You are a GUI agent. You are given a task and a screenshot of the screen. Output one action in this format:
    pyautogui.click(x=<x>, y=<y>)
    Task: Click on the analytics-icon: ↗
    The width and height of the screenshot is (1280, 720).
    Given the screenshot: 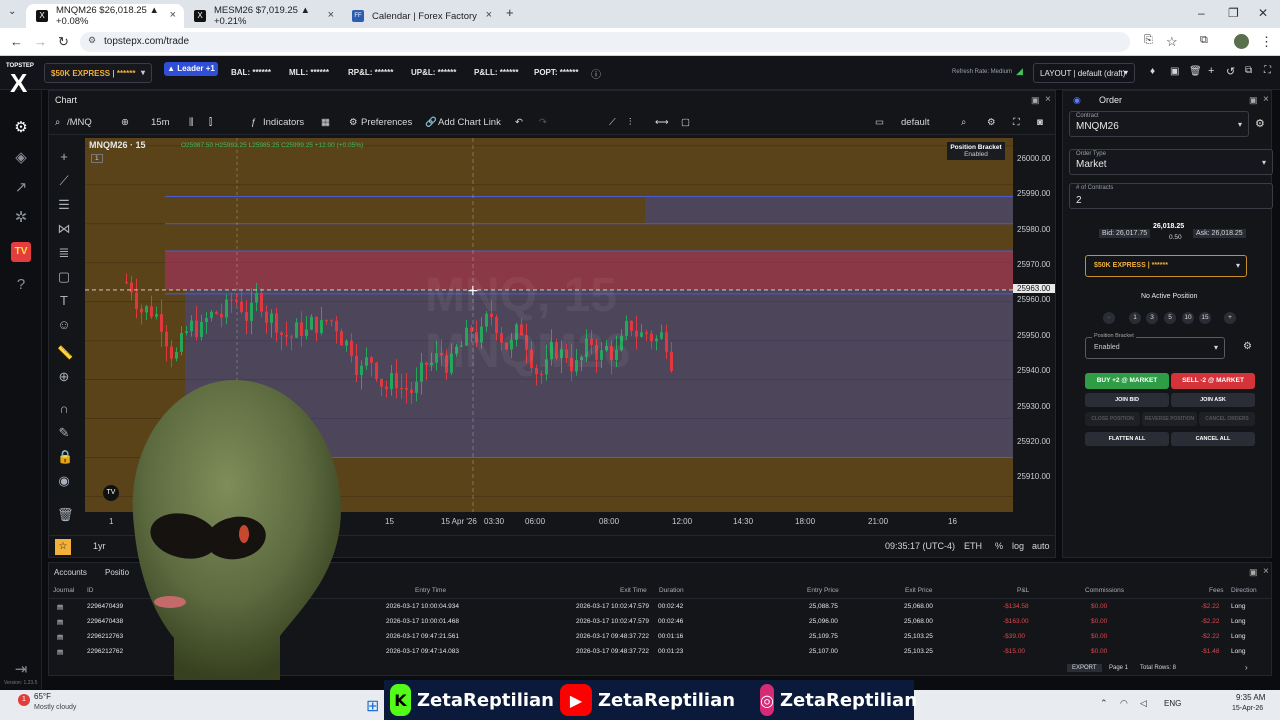 What is the action you would take?
    pyautogui.click(x=21, y=188)
    